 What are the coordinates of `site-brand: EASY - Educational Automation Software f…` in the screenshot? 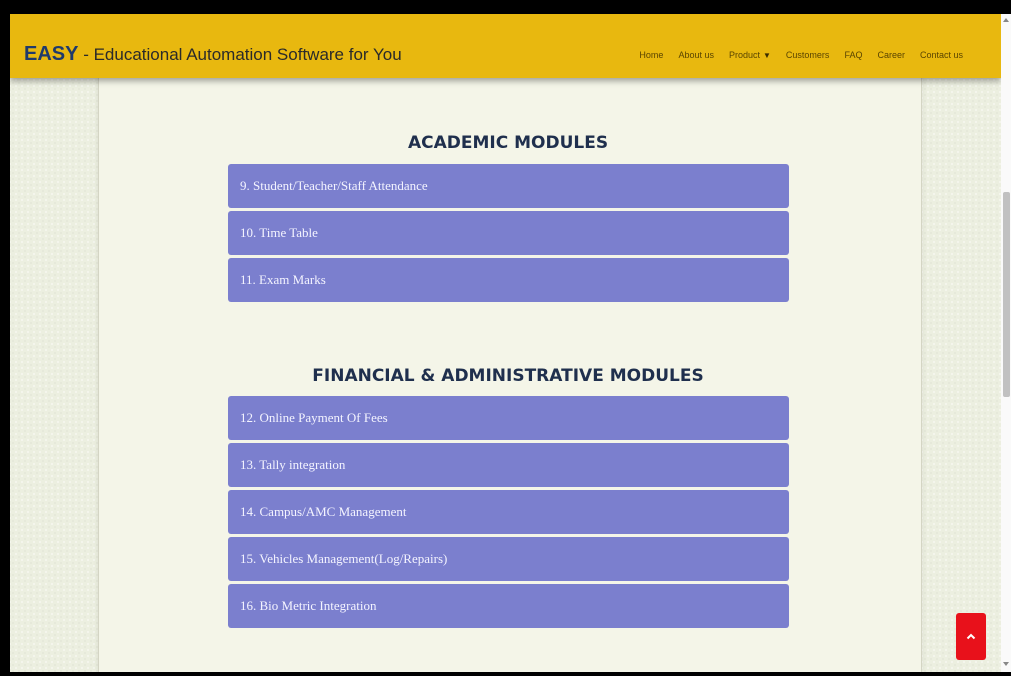 It's located at (213, 54).